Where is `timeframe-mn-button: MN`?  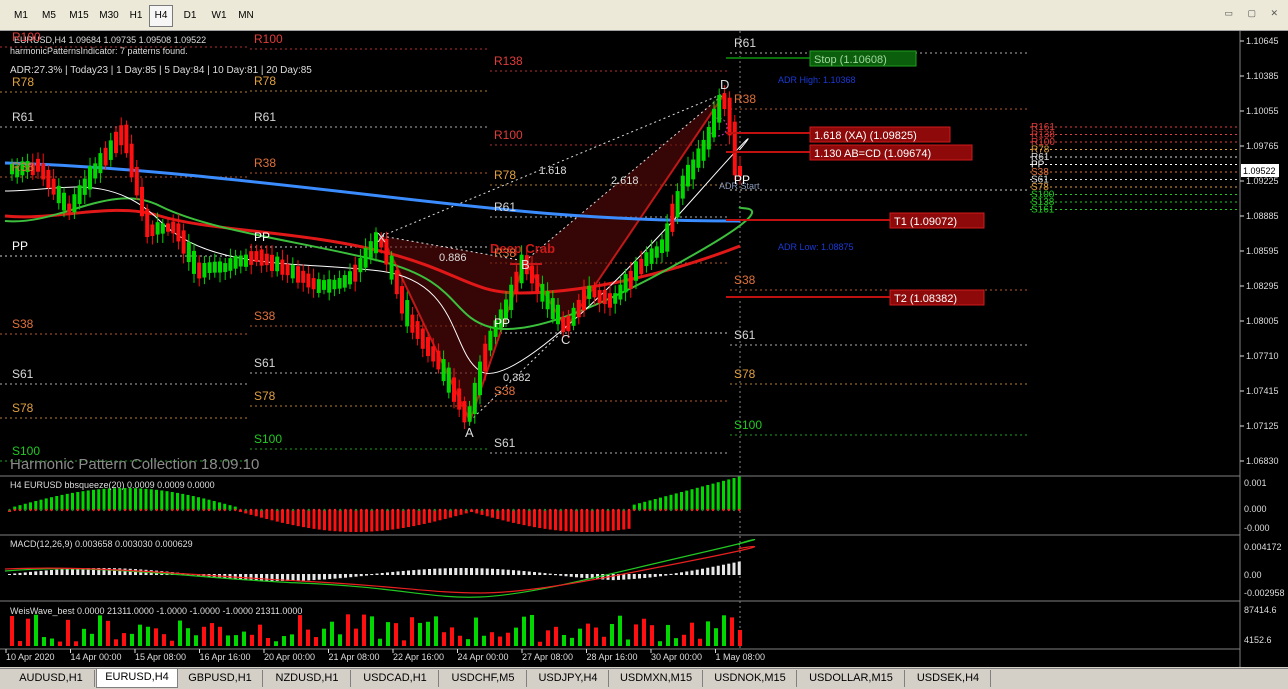
timeframe-mn-button: MN is located at coordinates (246, 16).